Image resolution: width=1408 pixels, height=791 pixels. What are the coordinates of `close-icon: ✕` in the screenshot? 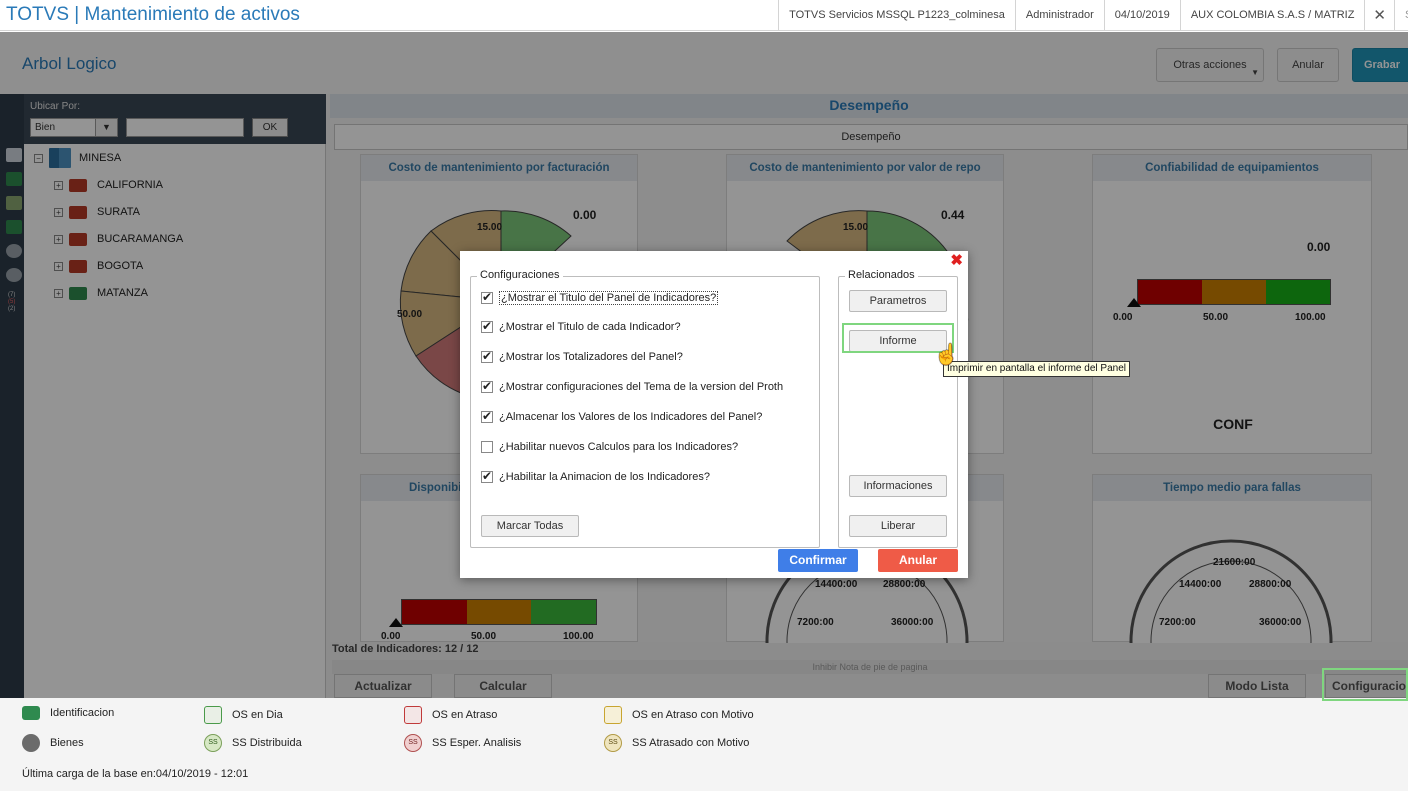 It's located at (1379, 15).